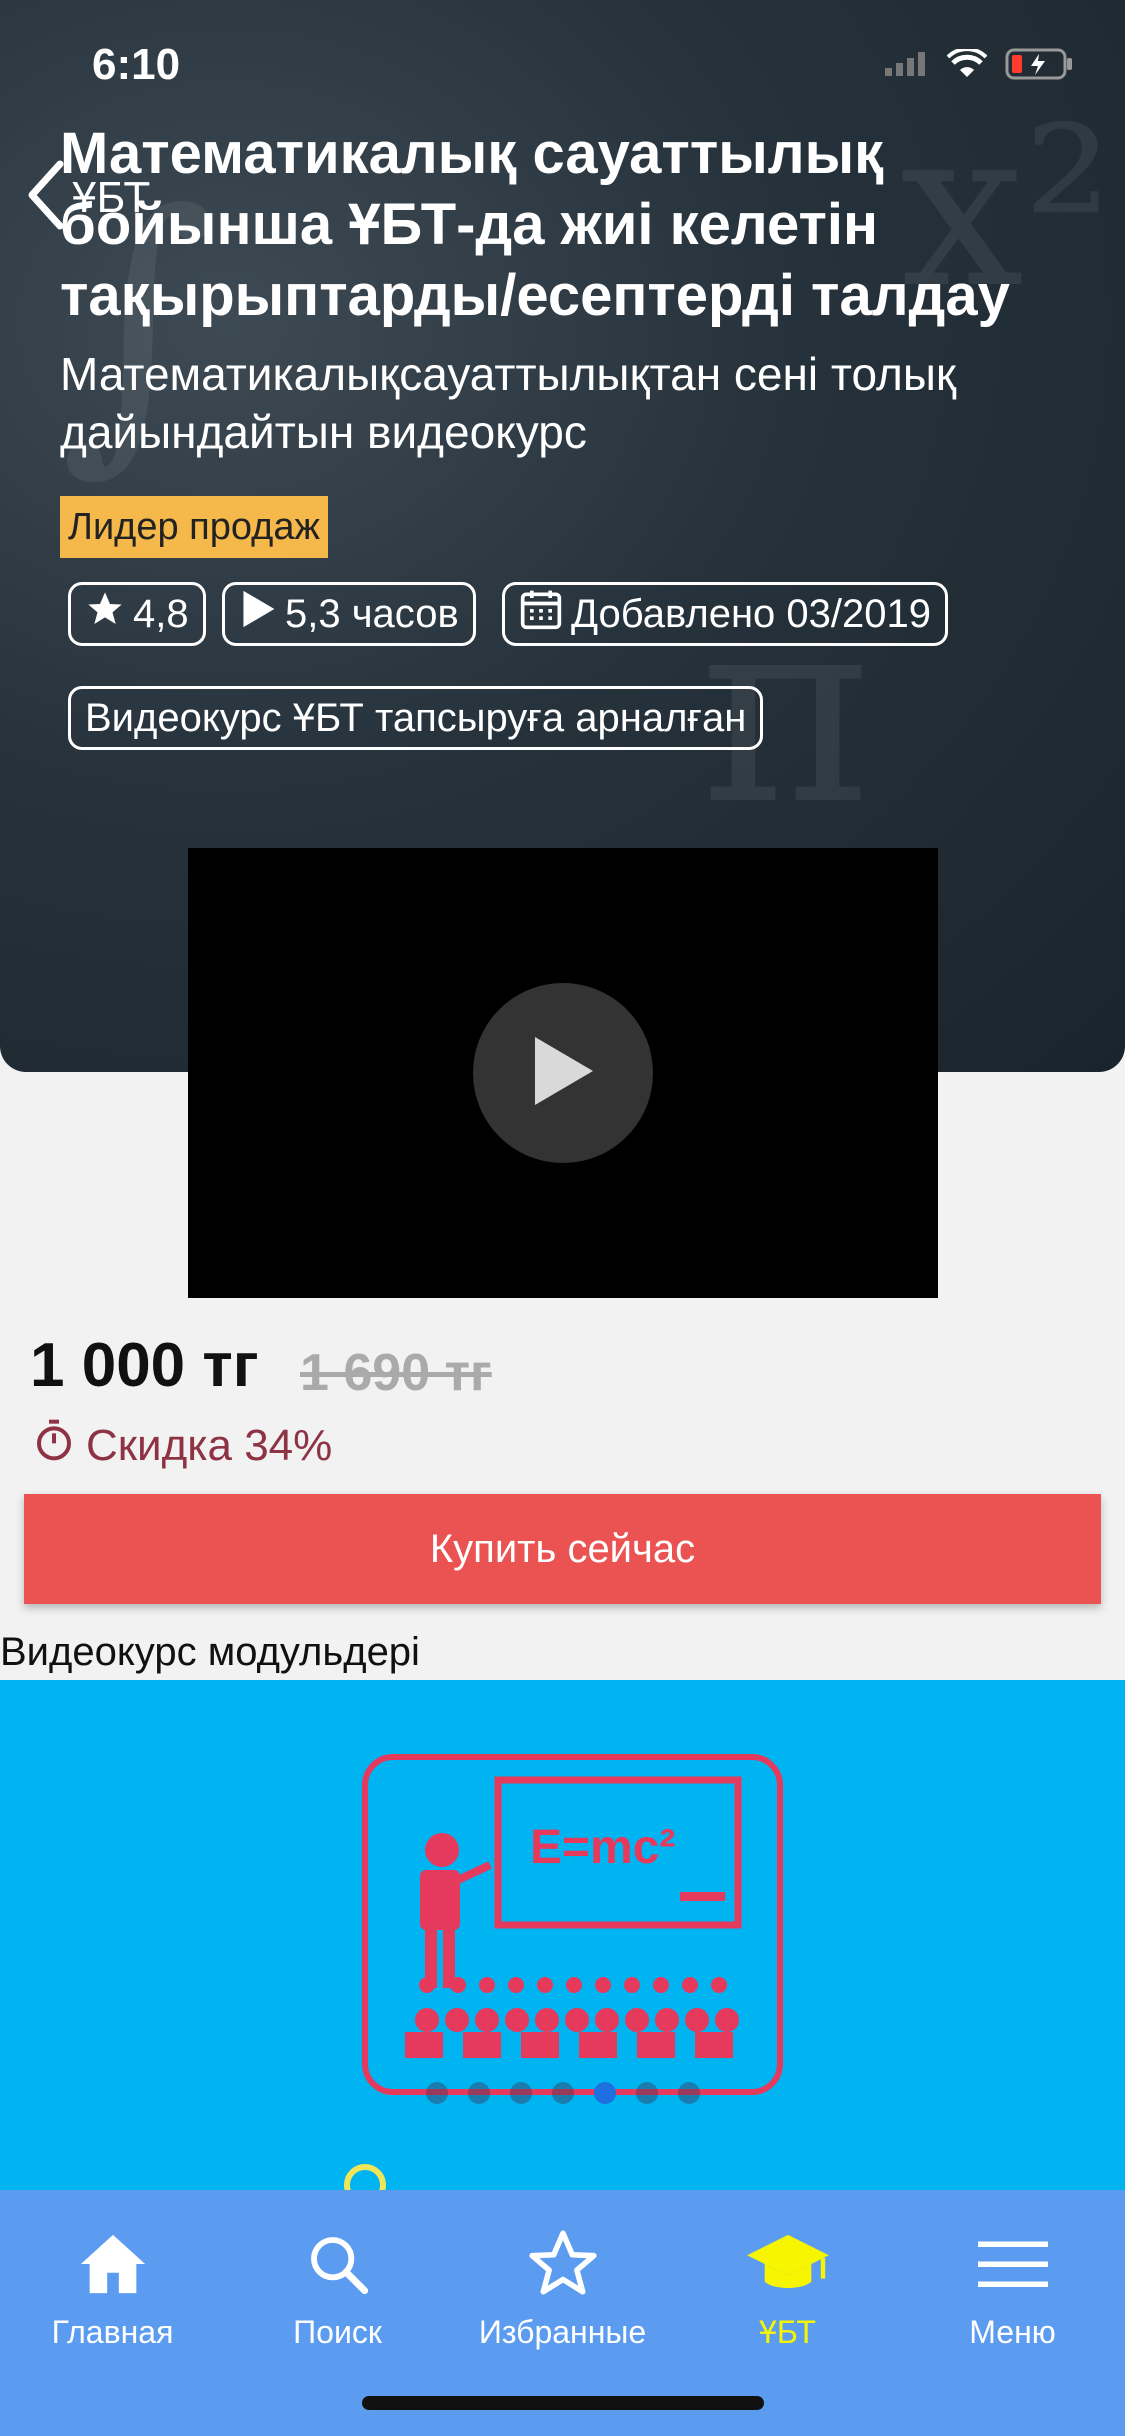  I want to click on video-player, so click(563, 1073).